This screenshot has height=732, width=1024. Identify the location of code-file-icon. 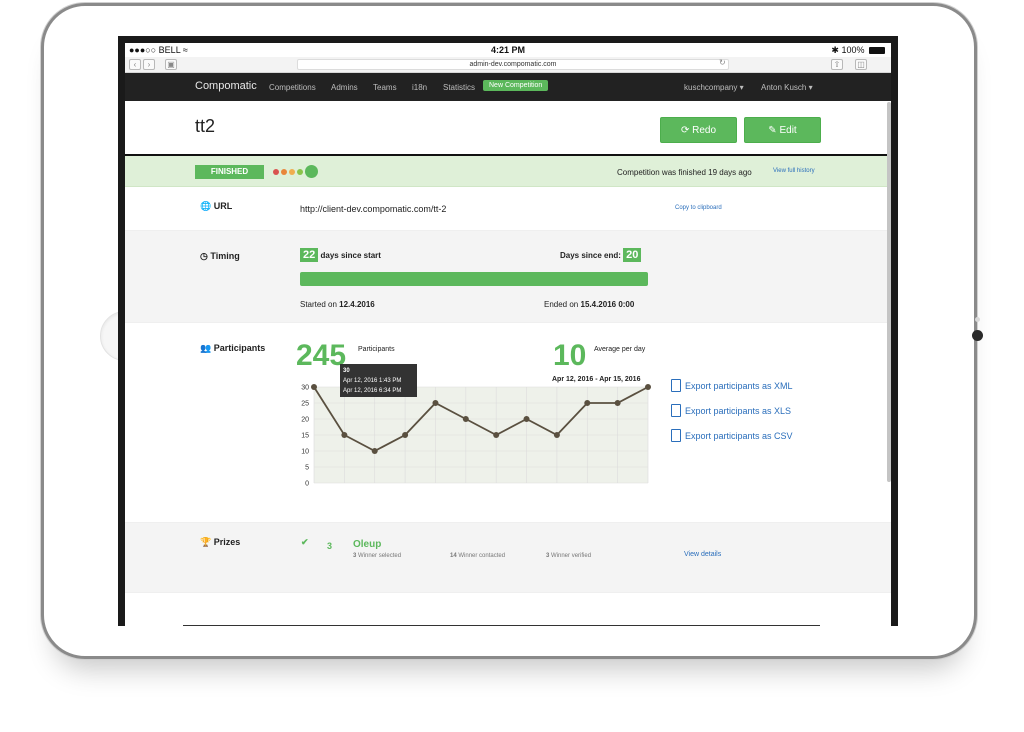
(676, 385).